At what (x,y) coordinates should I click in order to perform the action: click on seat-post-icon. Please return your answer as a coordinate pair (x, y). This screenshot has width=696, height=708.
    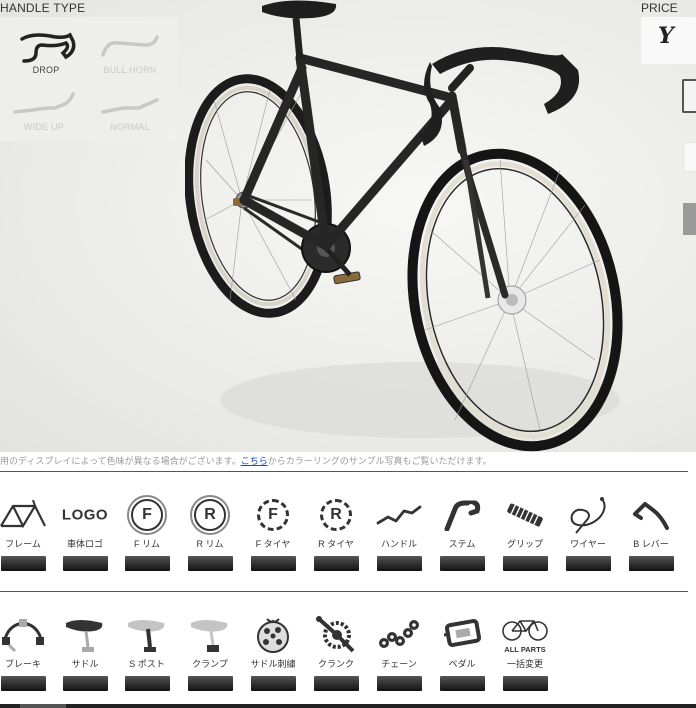
    Looking at the image, I should click on (147, 635).